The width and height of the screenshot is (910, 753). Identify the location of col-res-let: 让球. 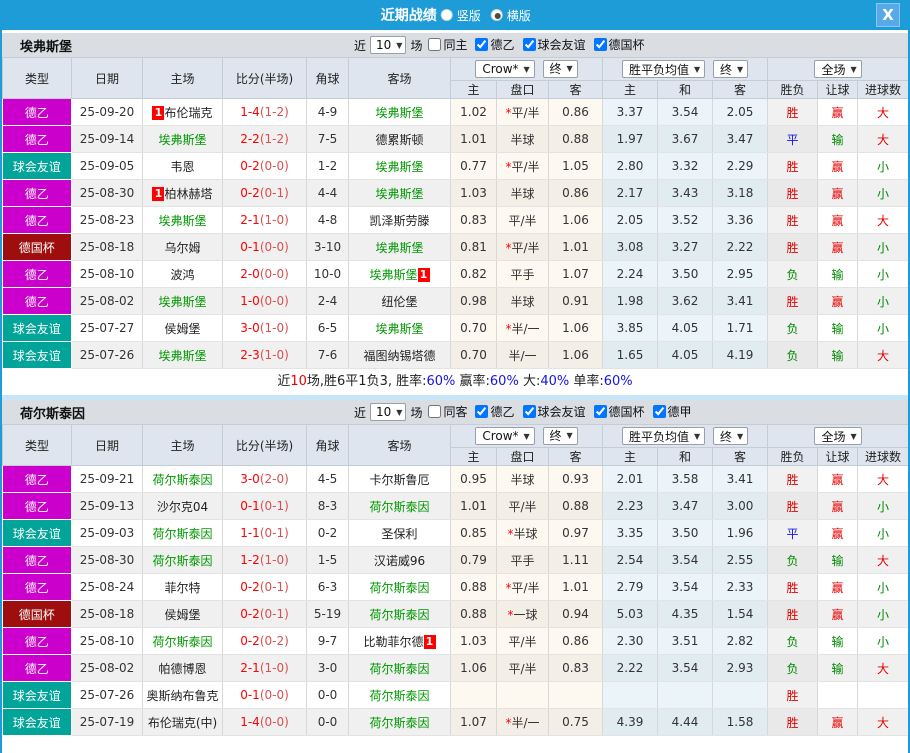
(838, 89).